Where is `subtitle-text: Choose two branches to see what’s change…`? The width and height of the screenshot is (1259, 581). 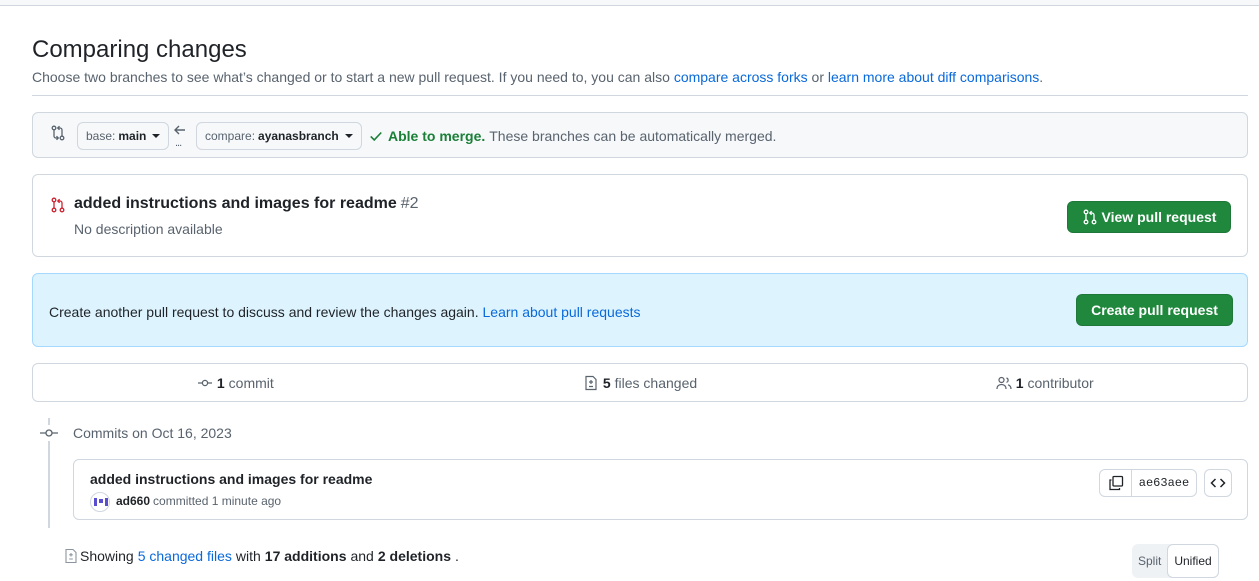
subtitle-text: Choose two branches to see what’s change… is located at coordinates (351, 77).